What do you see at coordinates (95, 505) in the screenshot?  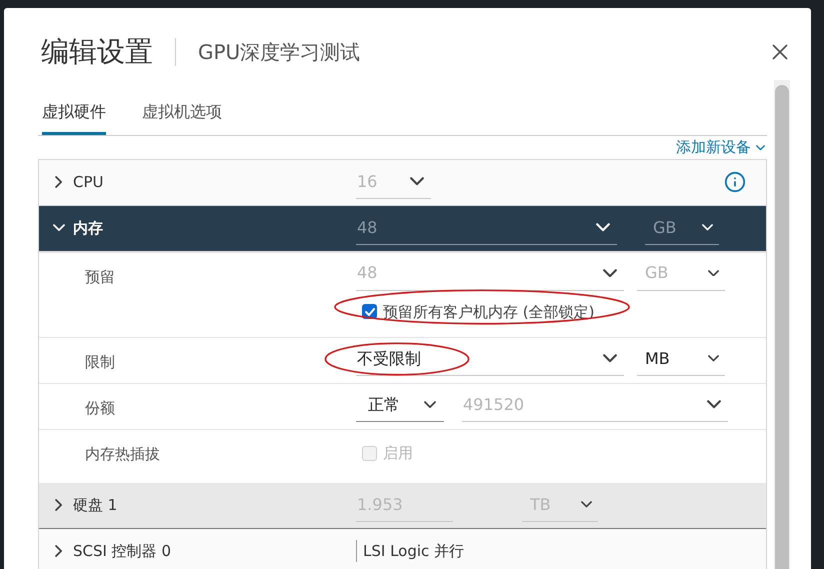 I see `device-name: 硬盘 1` at bounding box center [95, 505].